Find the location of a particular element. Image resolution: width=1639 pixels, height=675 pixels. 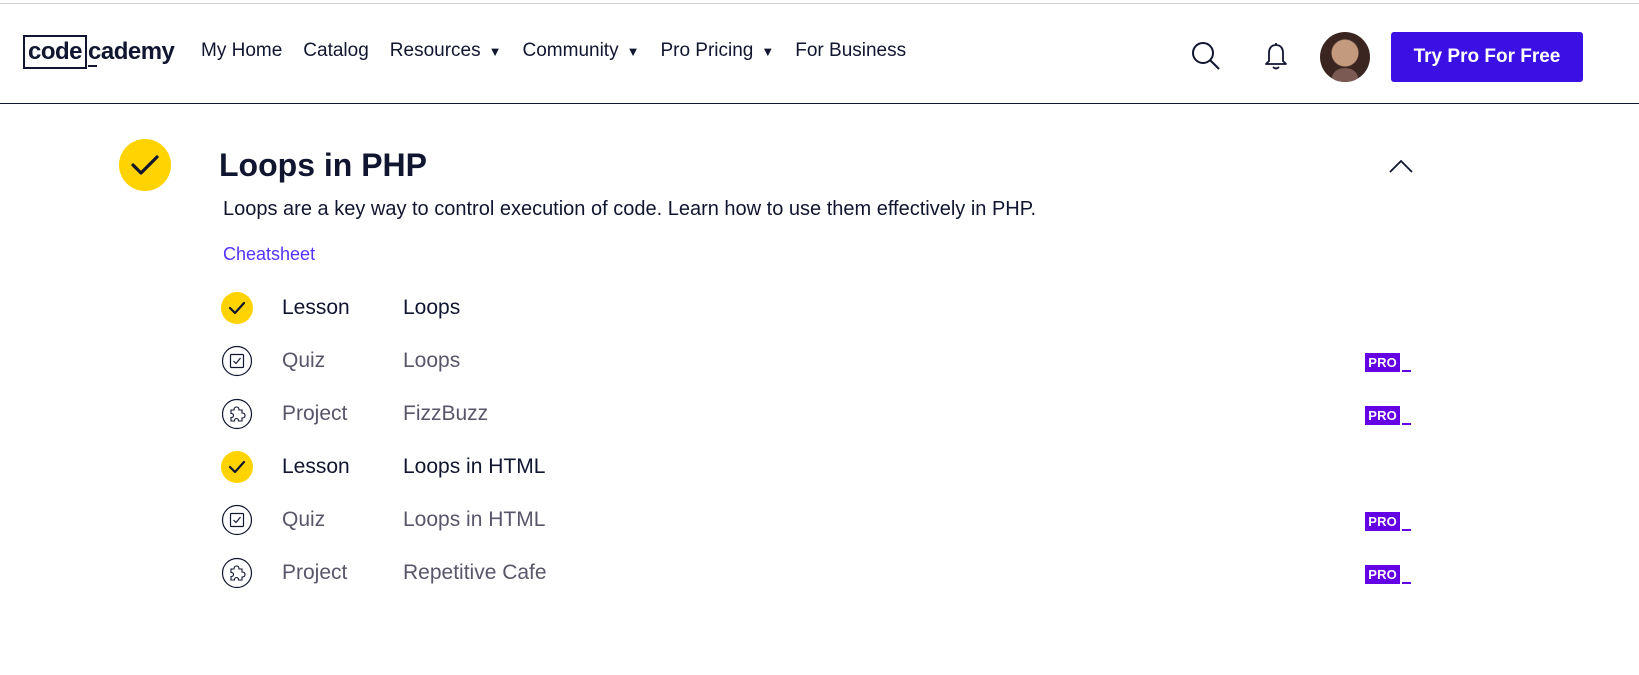

module-complete-check-icon is located at coordinates (145, 165).